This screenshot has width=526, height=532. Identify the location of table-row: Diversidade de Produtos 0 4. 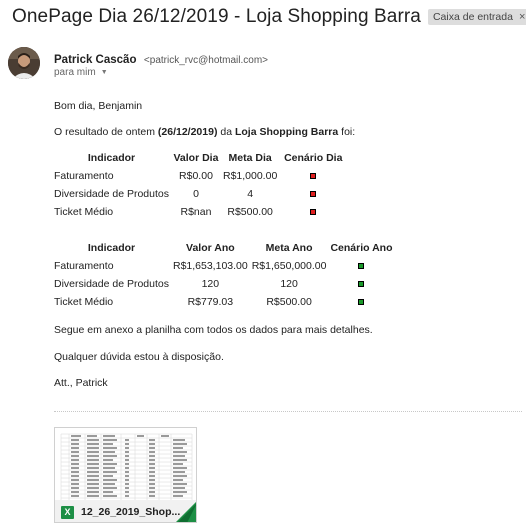
(199, 194).